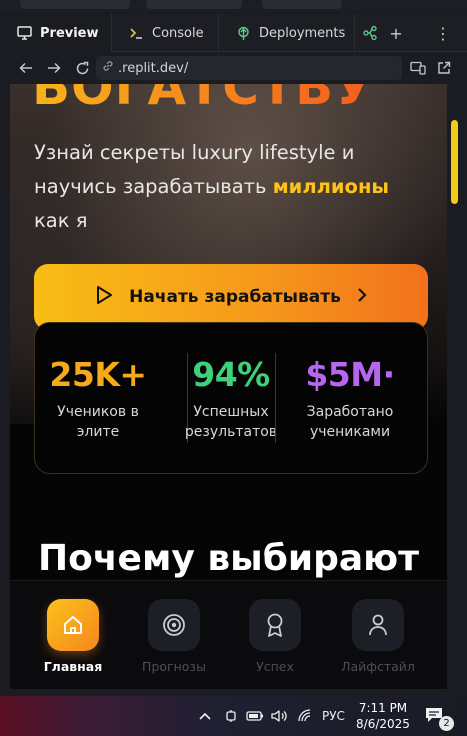 Image resolution: width=467 pixels, height=736 pixels. Describe the element at coordinates (104, 297) in the screenshot. I see `play-icon` at that location.